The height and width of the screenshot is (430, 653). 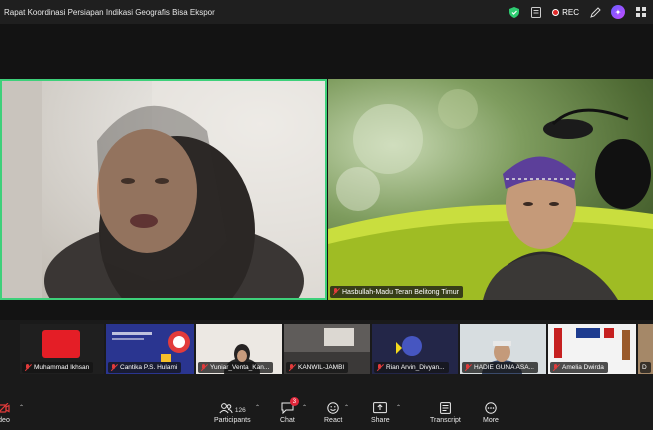 I want to click on video-off-icon, so click(x=5, y=407).